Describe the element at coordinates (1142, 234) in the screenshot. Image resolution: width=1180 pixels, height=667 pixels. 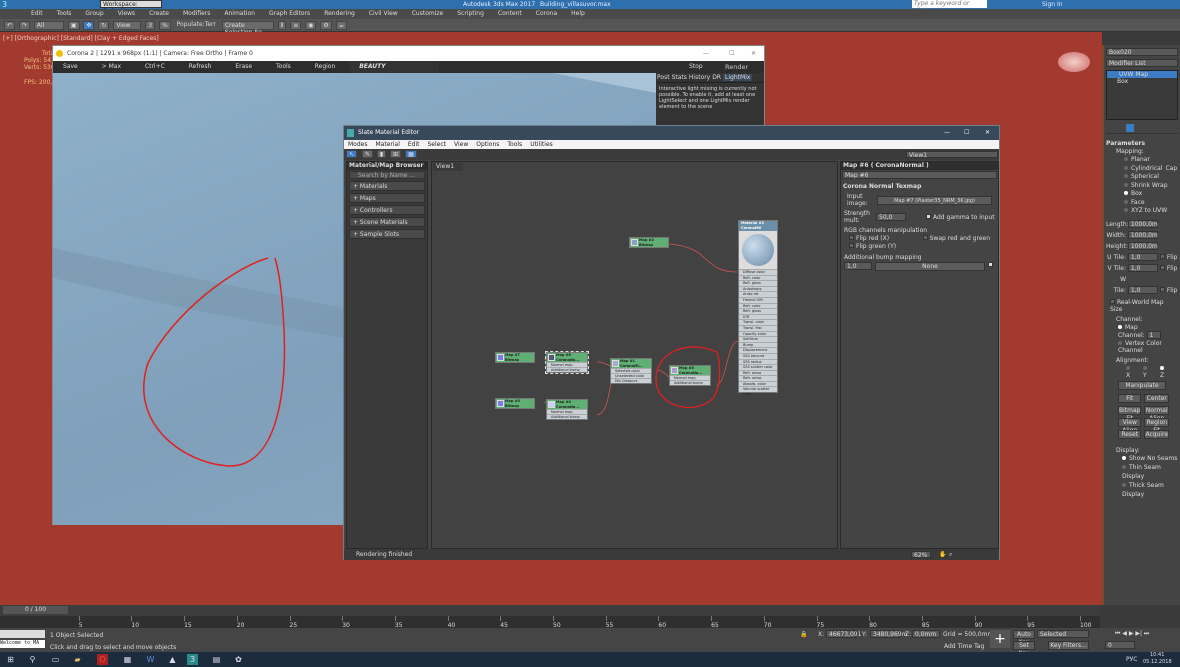
I see `width-spinner: 1000,0m` at that location.